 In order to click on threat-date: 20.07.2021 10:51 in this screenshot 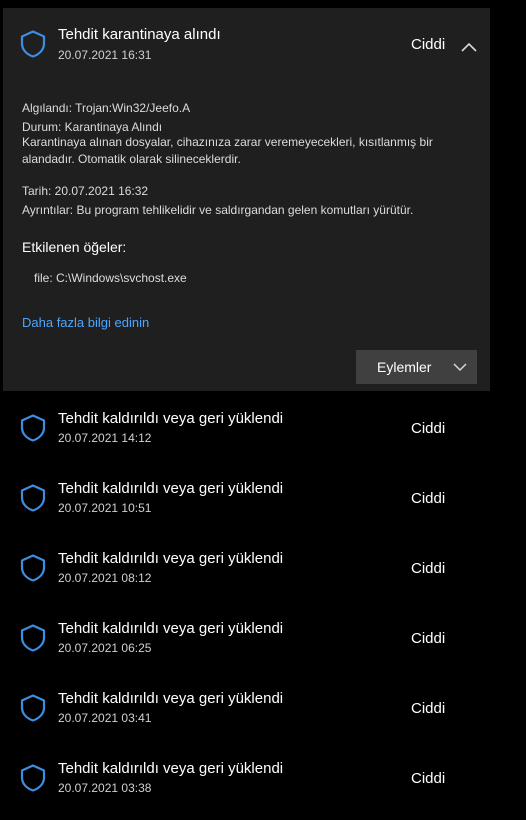, I will do `click(105, 508)`.